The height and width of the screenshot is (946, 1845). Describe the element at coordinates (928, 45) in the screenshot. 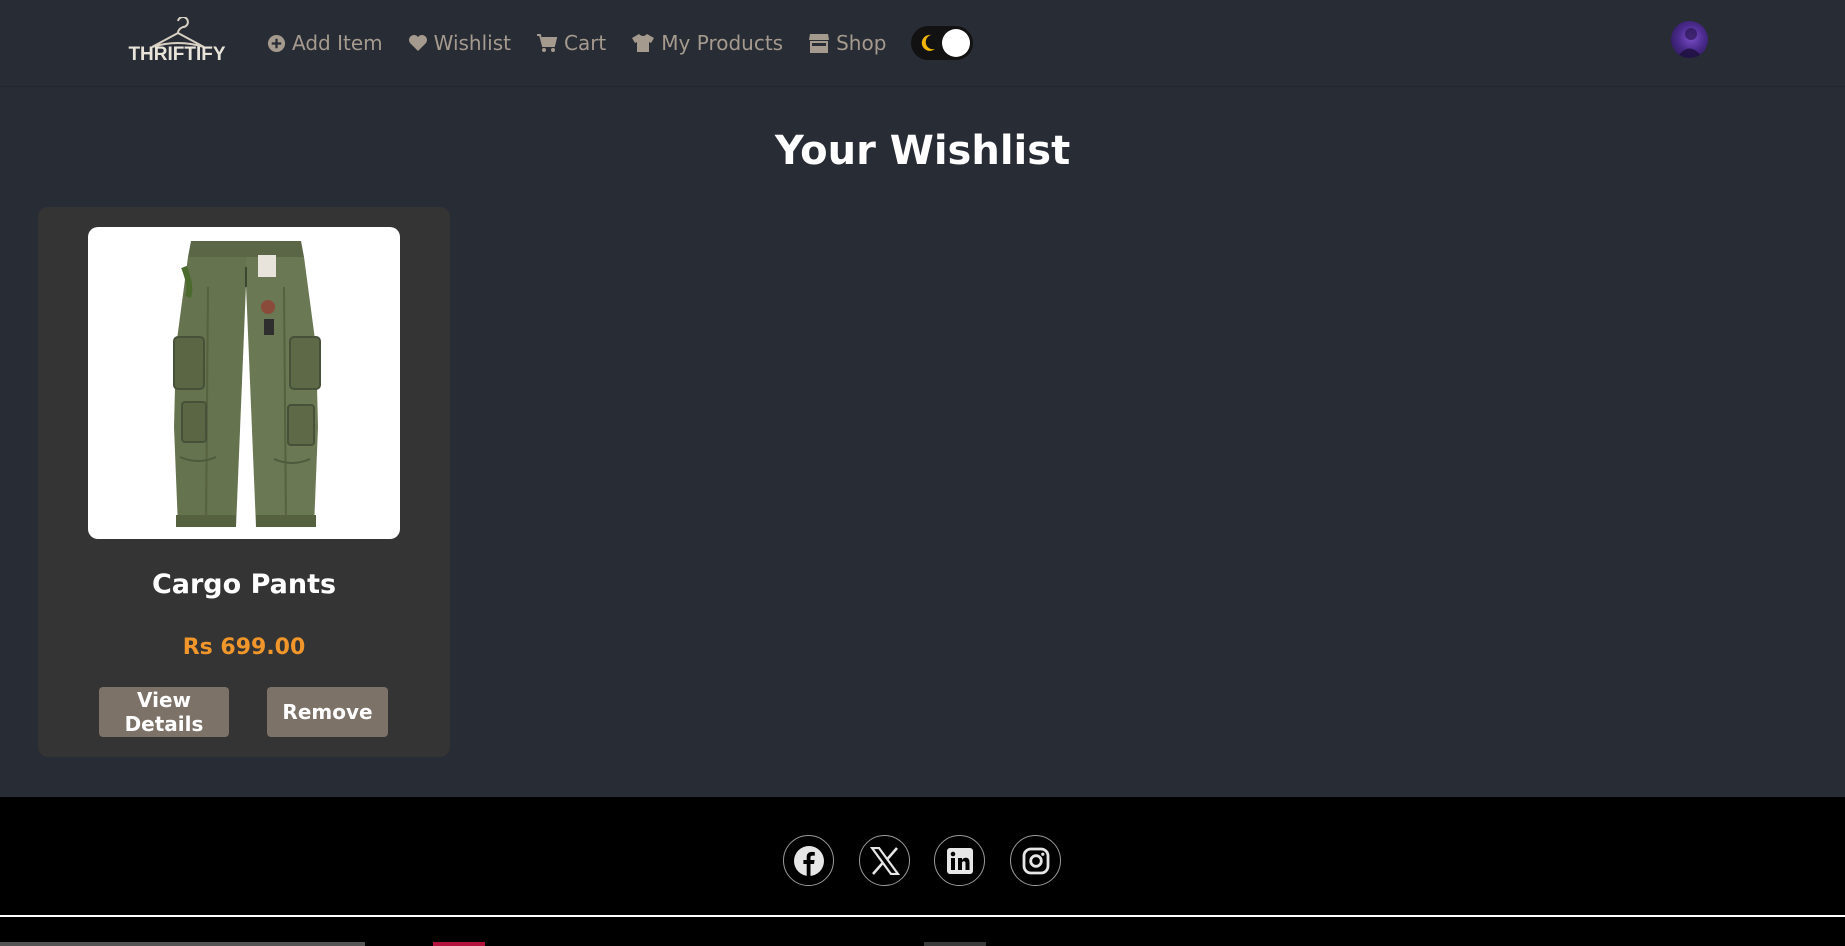

I see `moon-icon` at that location.